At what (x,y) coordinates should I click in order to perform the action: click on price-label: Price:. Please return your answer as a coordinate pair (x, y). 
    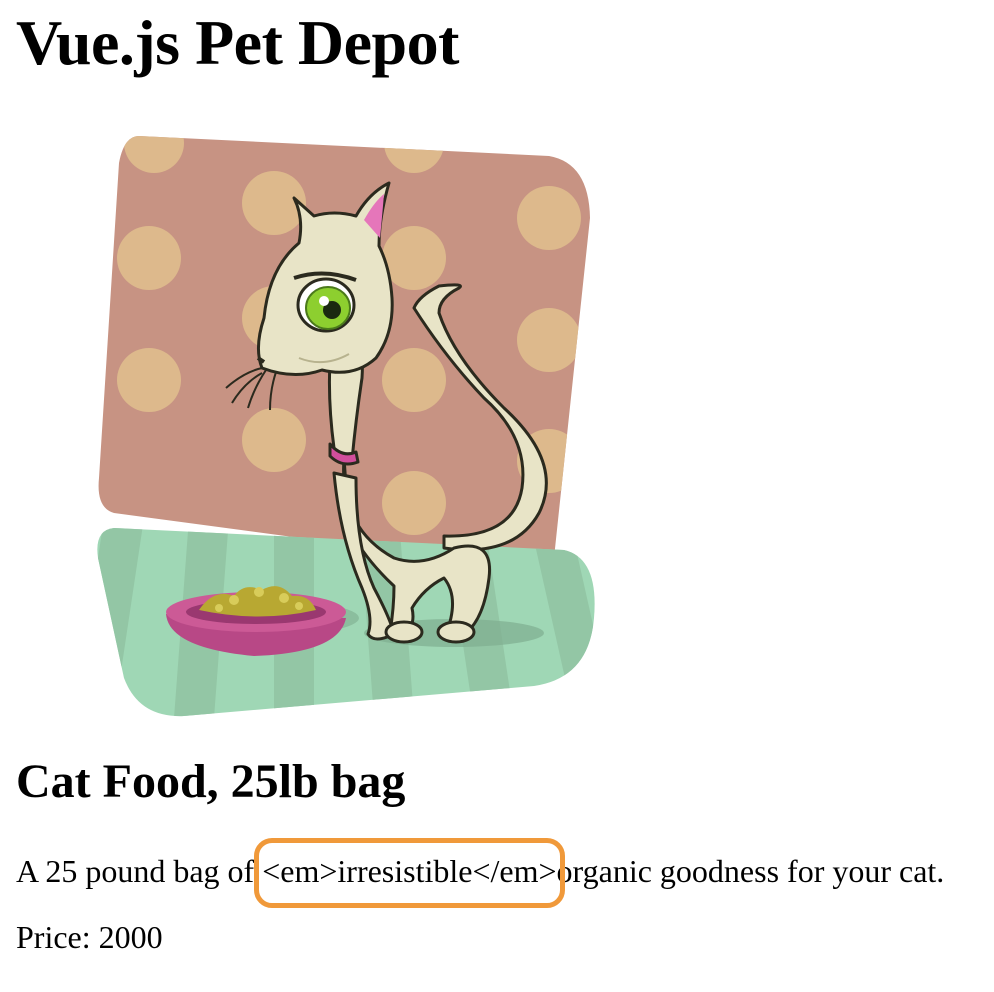
    Looking at the image, I should click on (57, 937).